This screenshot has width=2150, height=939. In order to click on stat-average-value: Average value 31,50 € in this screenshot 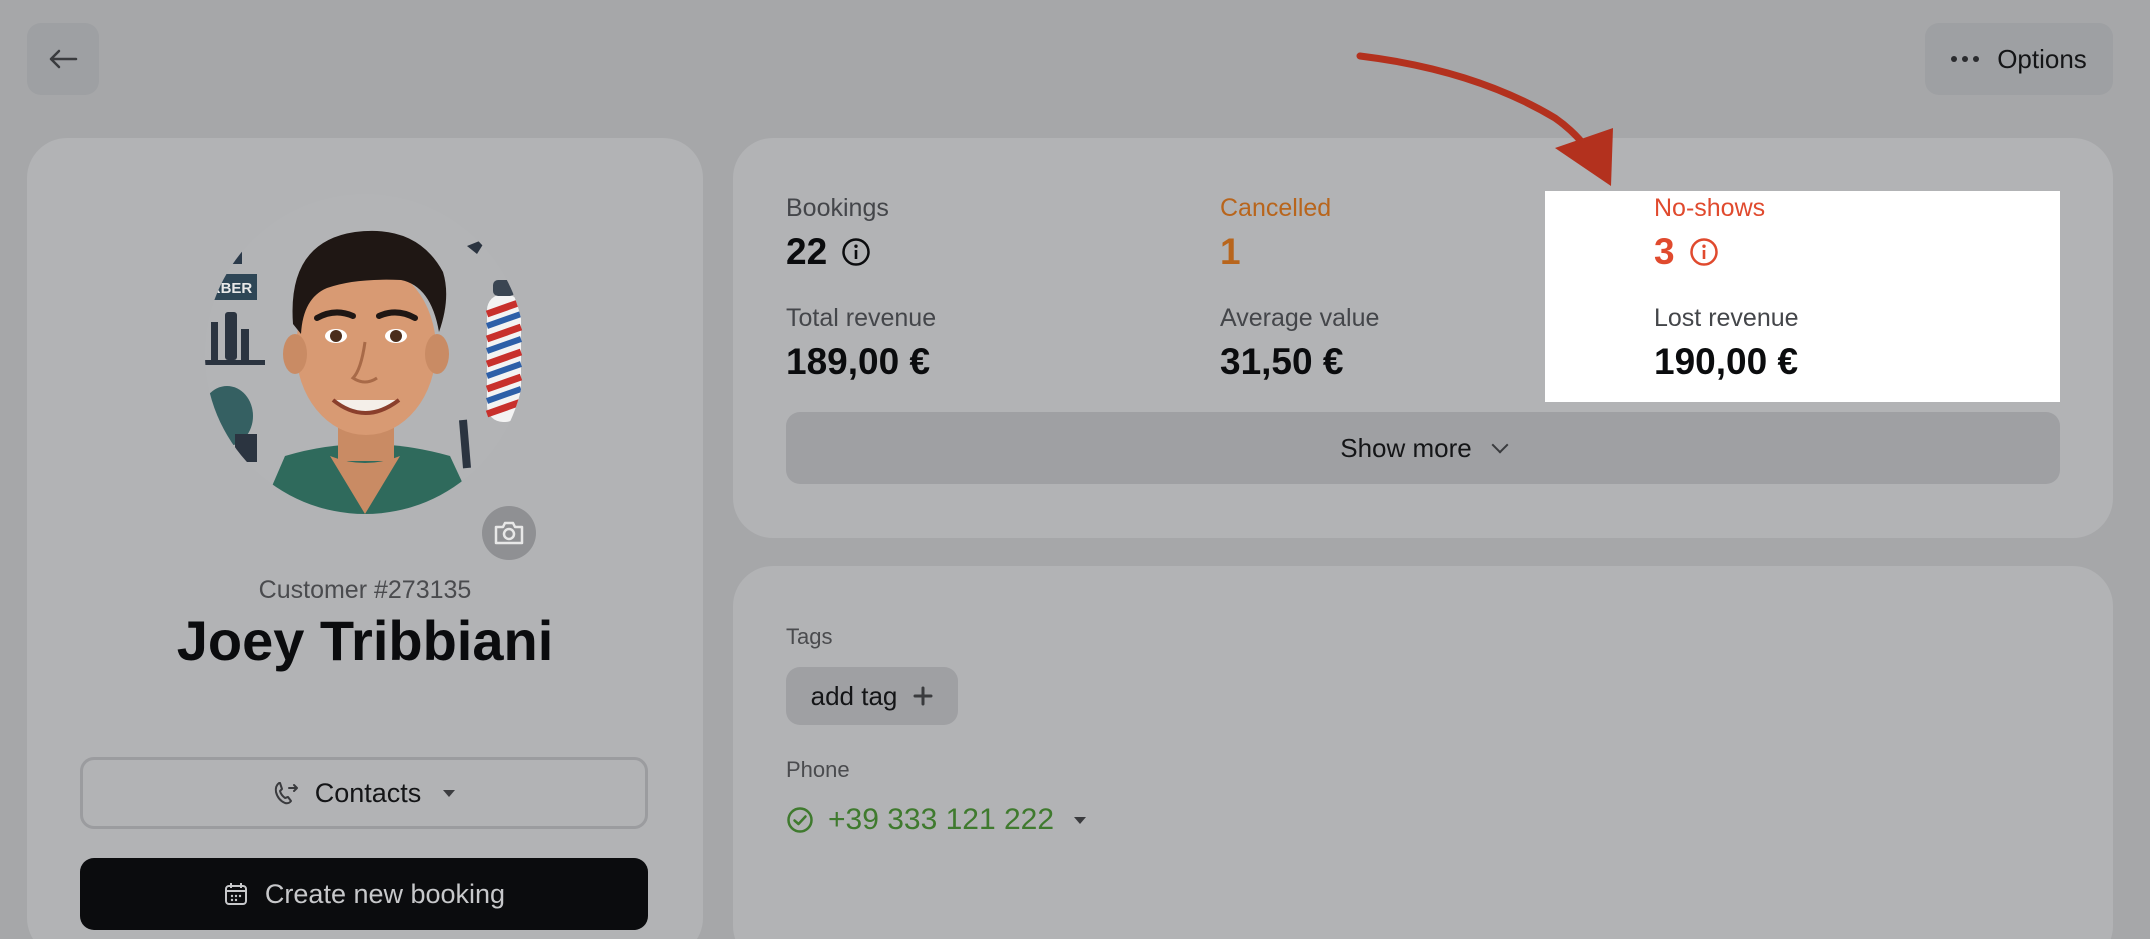, I will do `click(1299, 343)`.